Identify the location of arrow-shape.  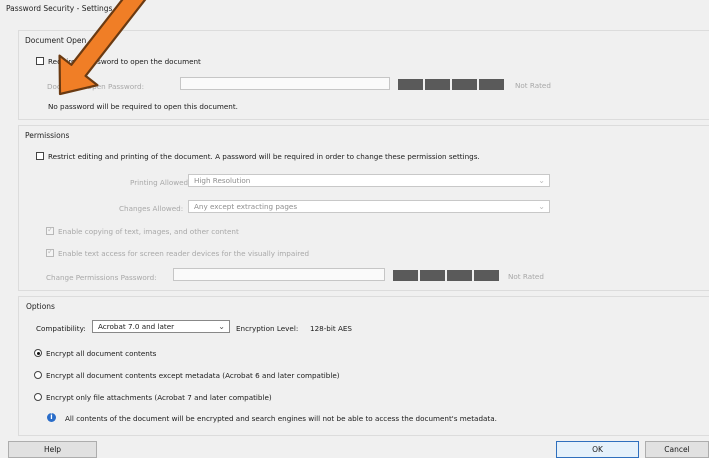
(109, 48).